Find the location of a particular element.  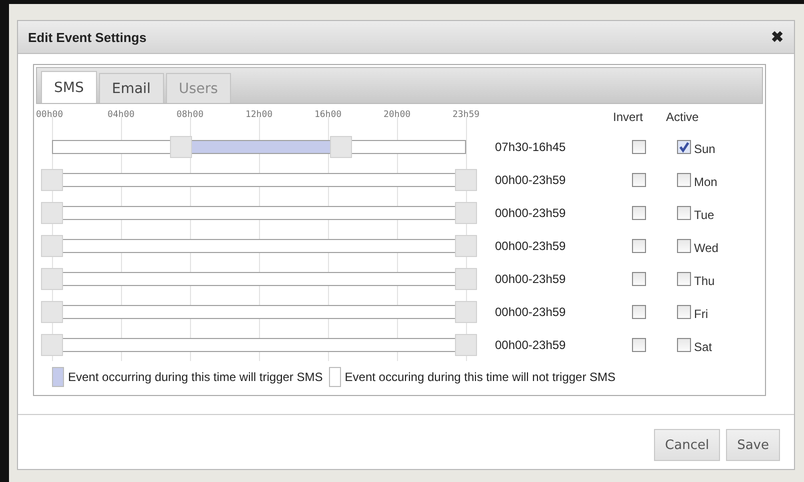

time-axis-label: 12h00 is located at coordinates (259, 115).